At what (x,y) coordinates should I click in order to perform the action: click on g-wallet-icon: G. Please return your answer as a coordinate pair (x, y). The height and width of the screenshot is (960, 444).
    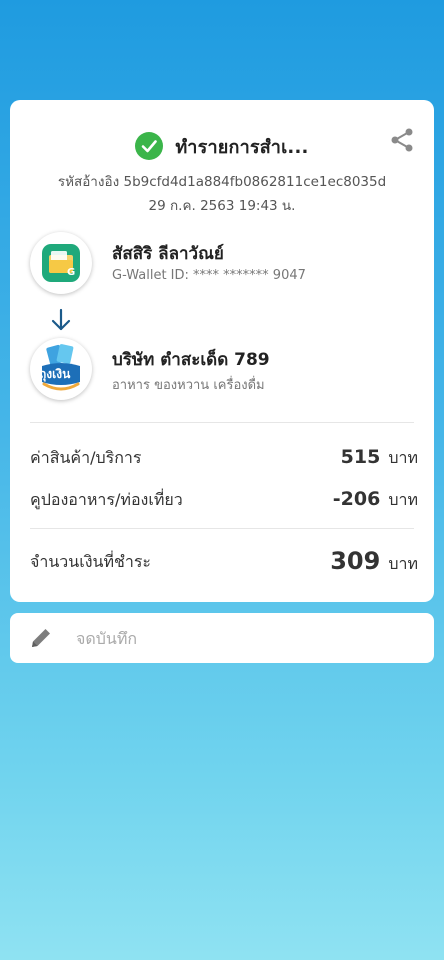
    Looking at the image, I should click on (61, 263).